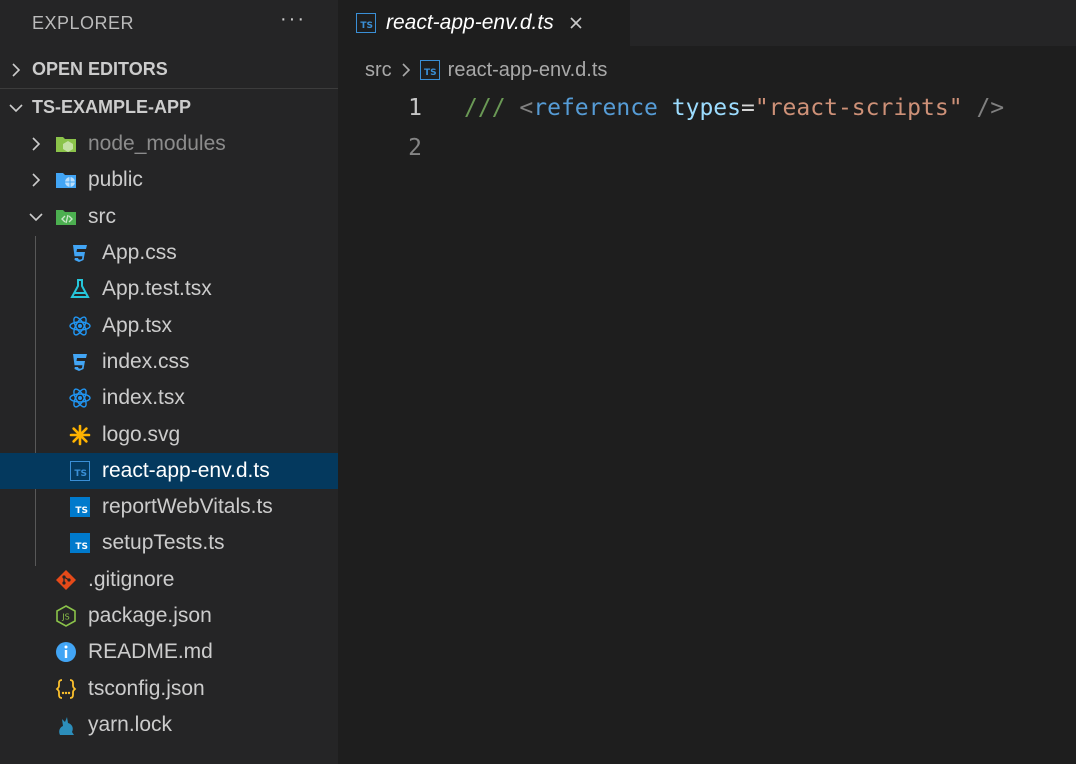  What do you see at coordinates (858, 108) in the screenshot?
I see `code-token: "react-scripts"` at bounding box center [858, 108].